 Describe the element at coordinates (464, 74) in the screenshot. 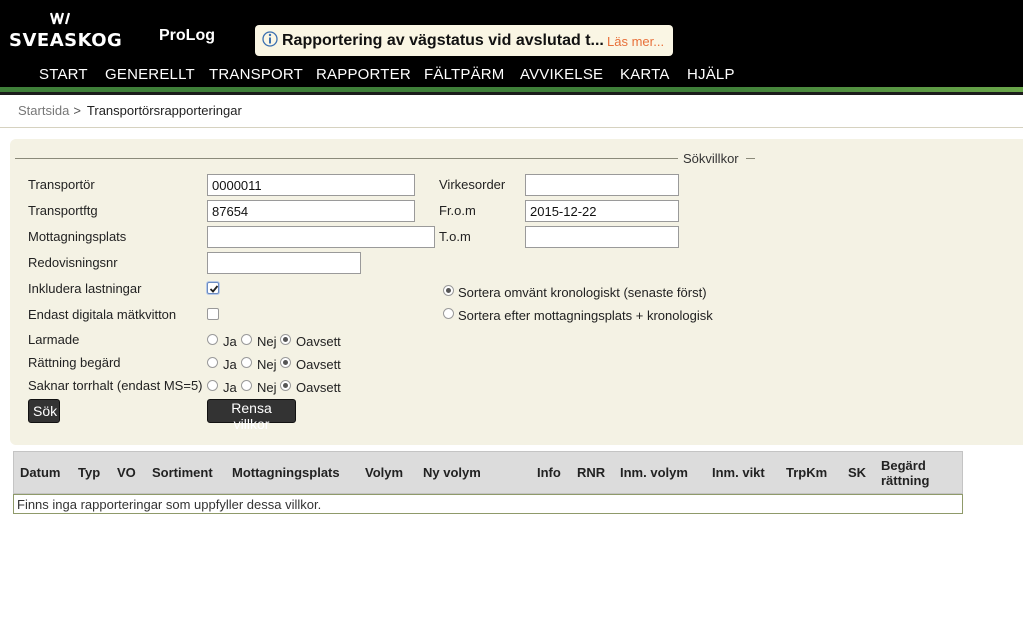

I see `nav-faltparm: FÄLTPÄRM` at that location.